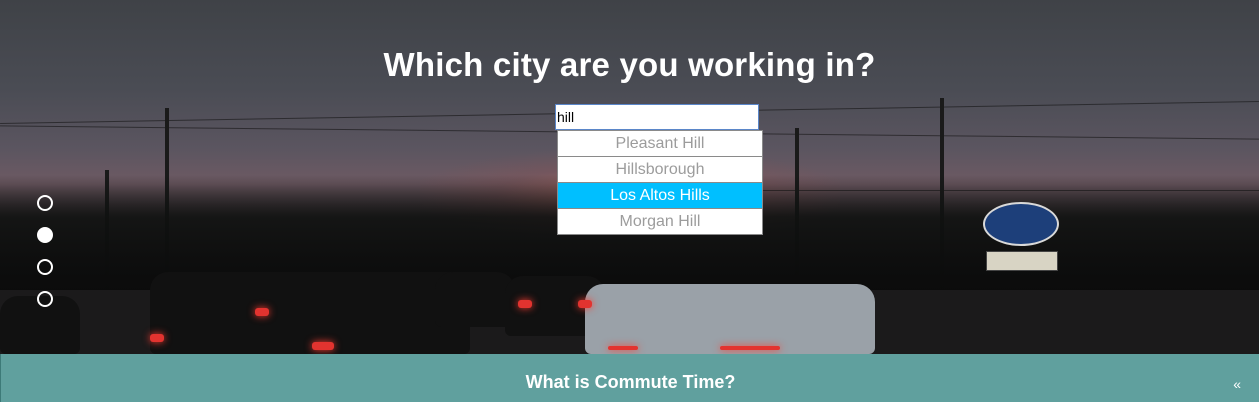 This screenshot has height=402, width=1259. What do you see at coordinates (660, 196) in the screenshot?
I see `suggestion-item-active: Los Altos Hills` at bounding box center [660, 196].